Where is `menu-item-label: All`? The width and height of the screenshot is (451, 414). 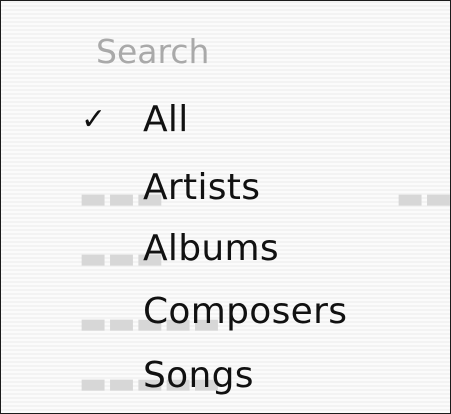
menu-item-label: All is located at coordinates (166, 119).